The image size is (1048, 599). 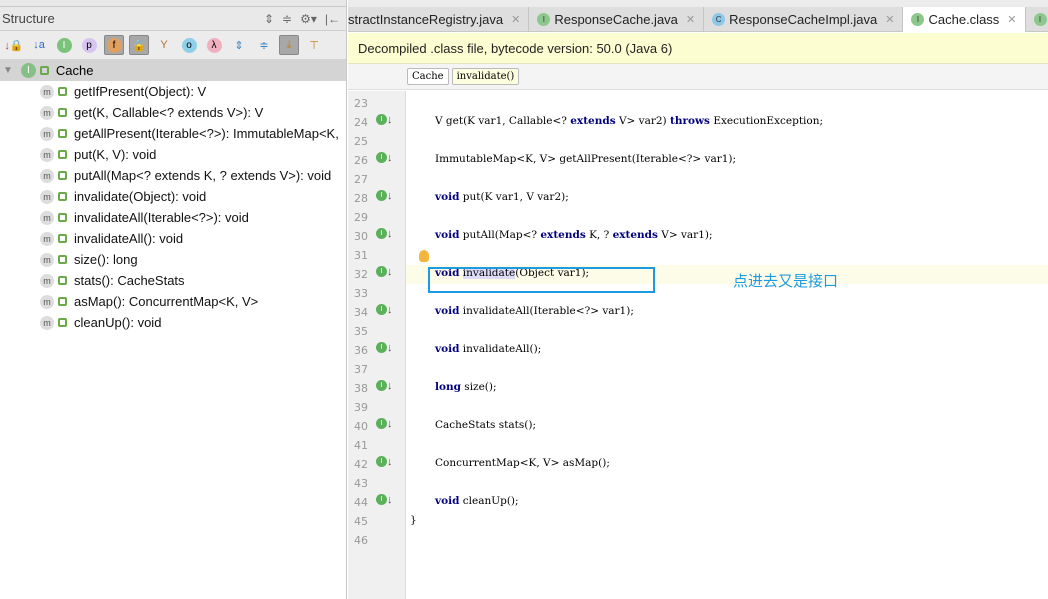 I want to click on breadcrumb-cache: Cache, so click(x=428, y=76).